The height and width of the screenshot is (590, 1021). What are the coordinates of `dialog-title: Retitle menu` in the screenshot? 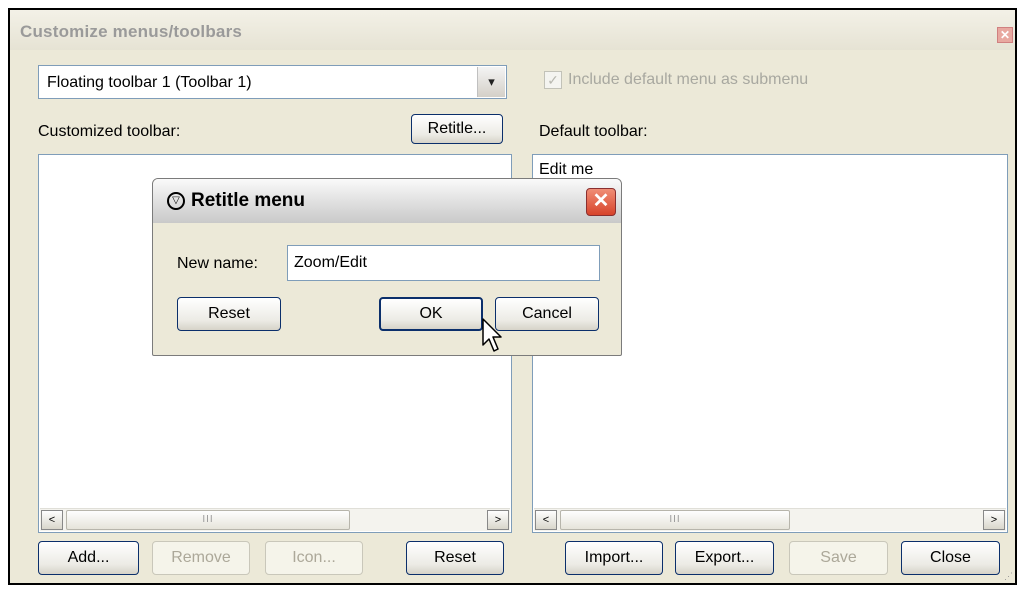 It's located at (248, 200).